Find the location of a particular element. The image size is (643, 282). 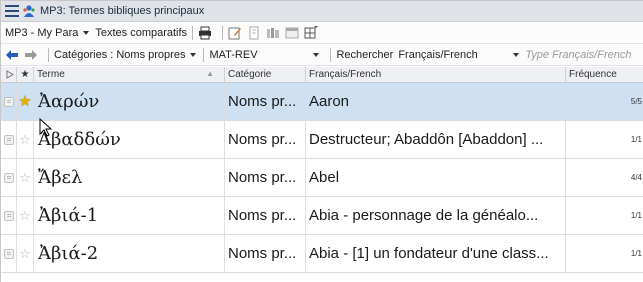

table-row: ☆ Ἄβελ Noms pr... Abel 4/4 is located at coordinates (322, 178).